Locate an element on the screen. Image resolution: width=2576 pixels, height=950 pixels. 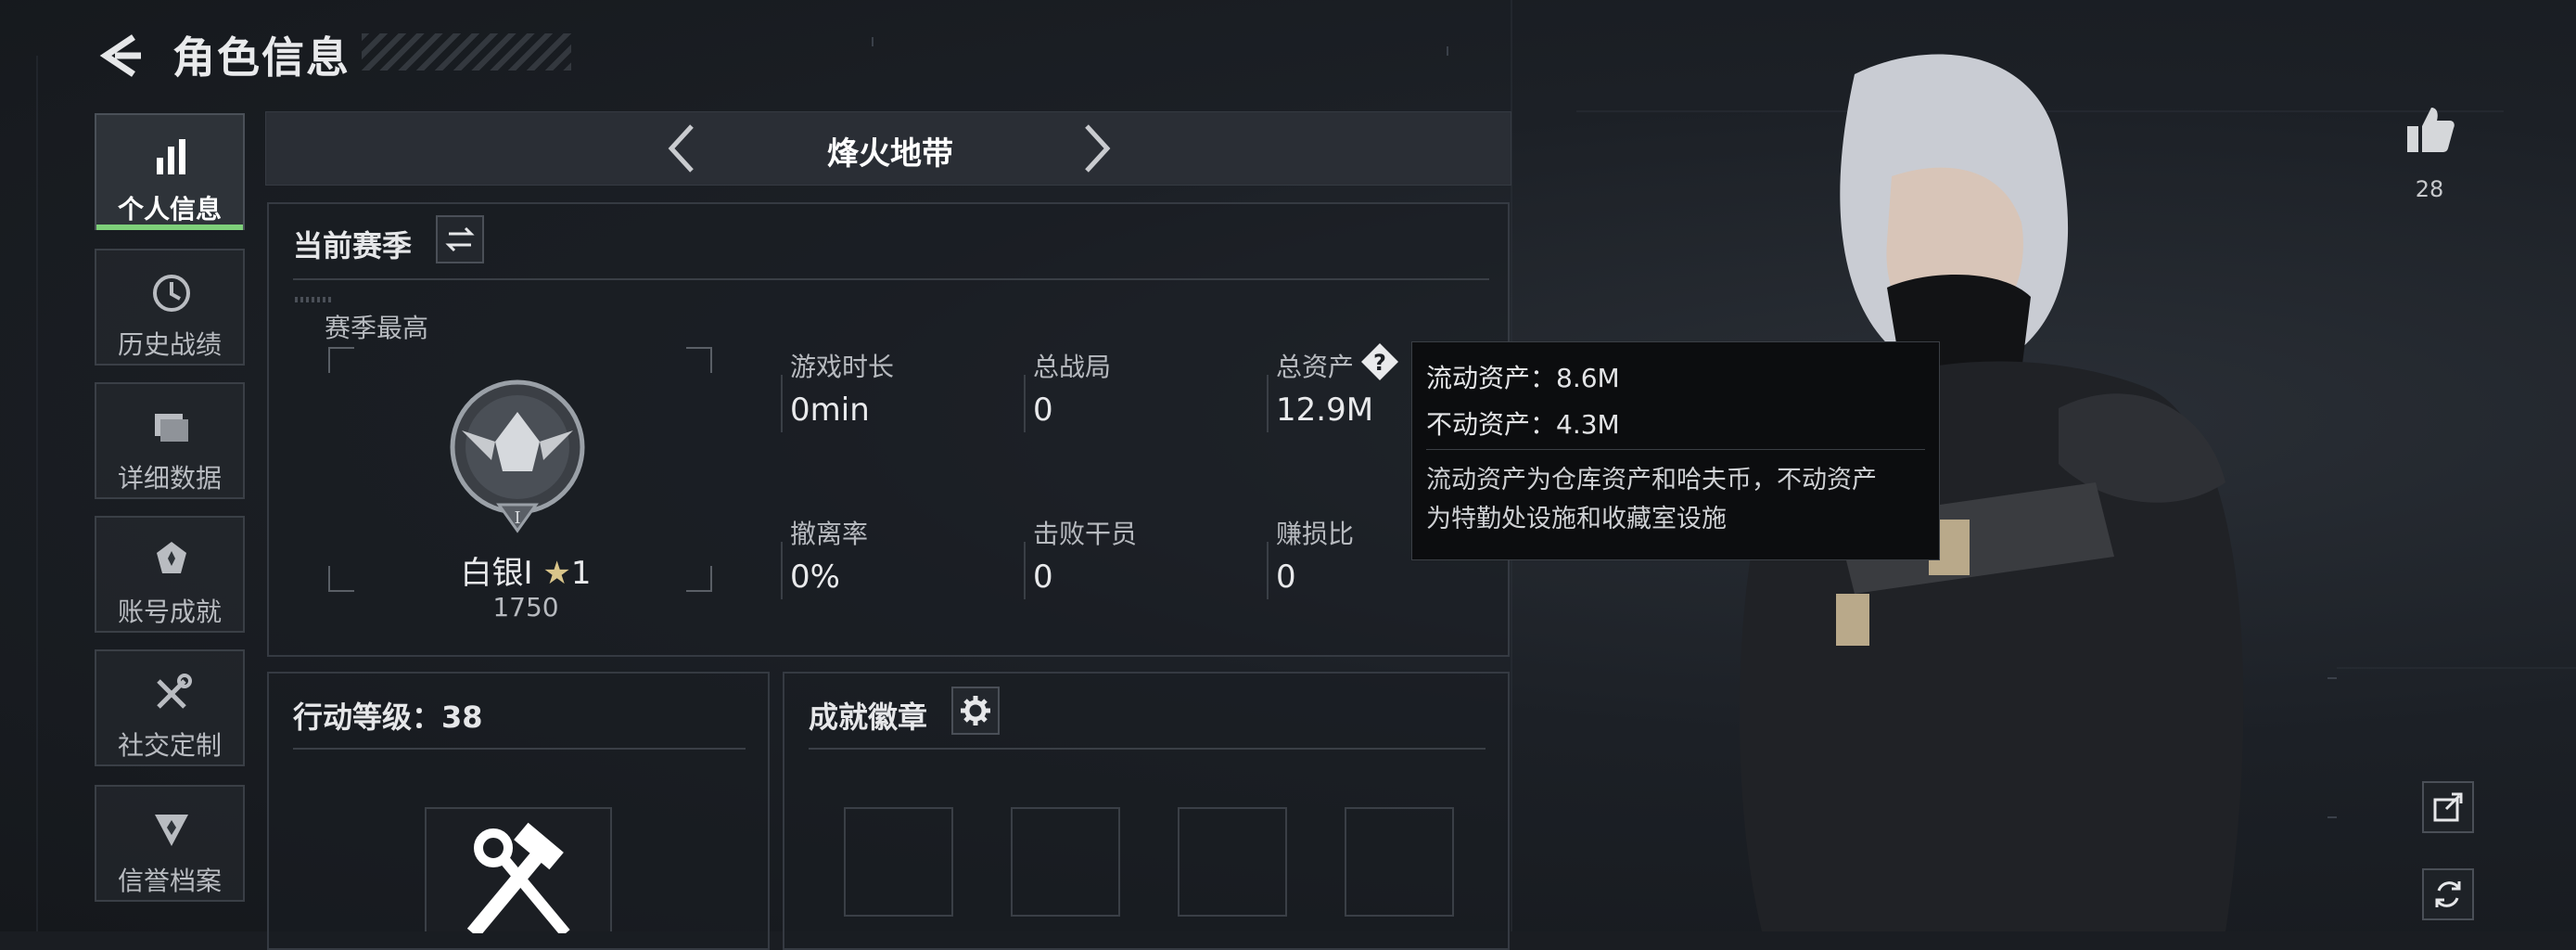
share-button is located at coordinates (2448, 807).